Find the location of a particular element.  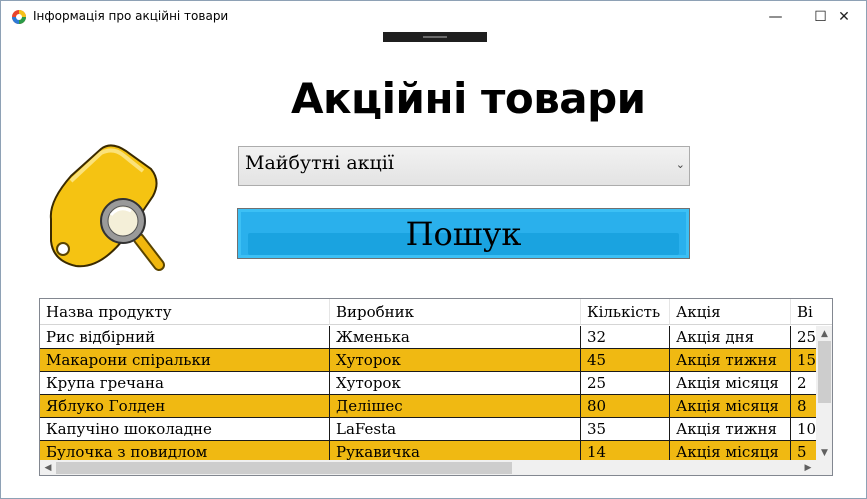

table-cell: Рис відбірний is located at coordinates (185, 337).